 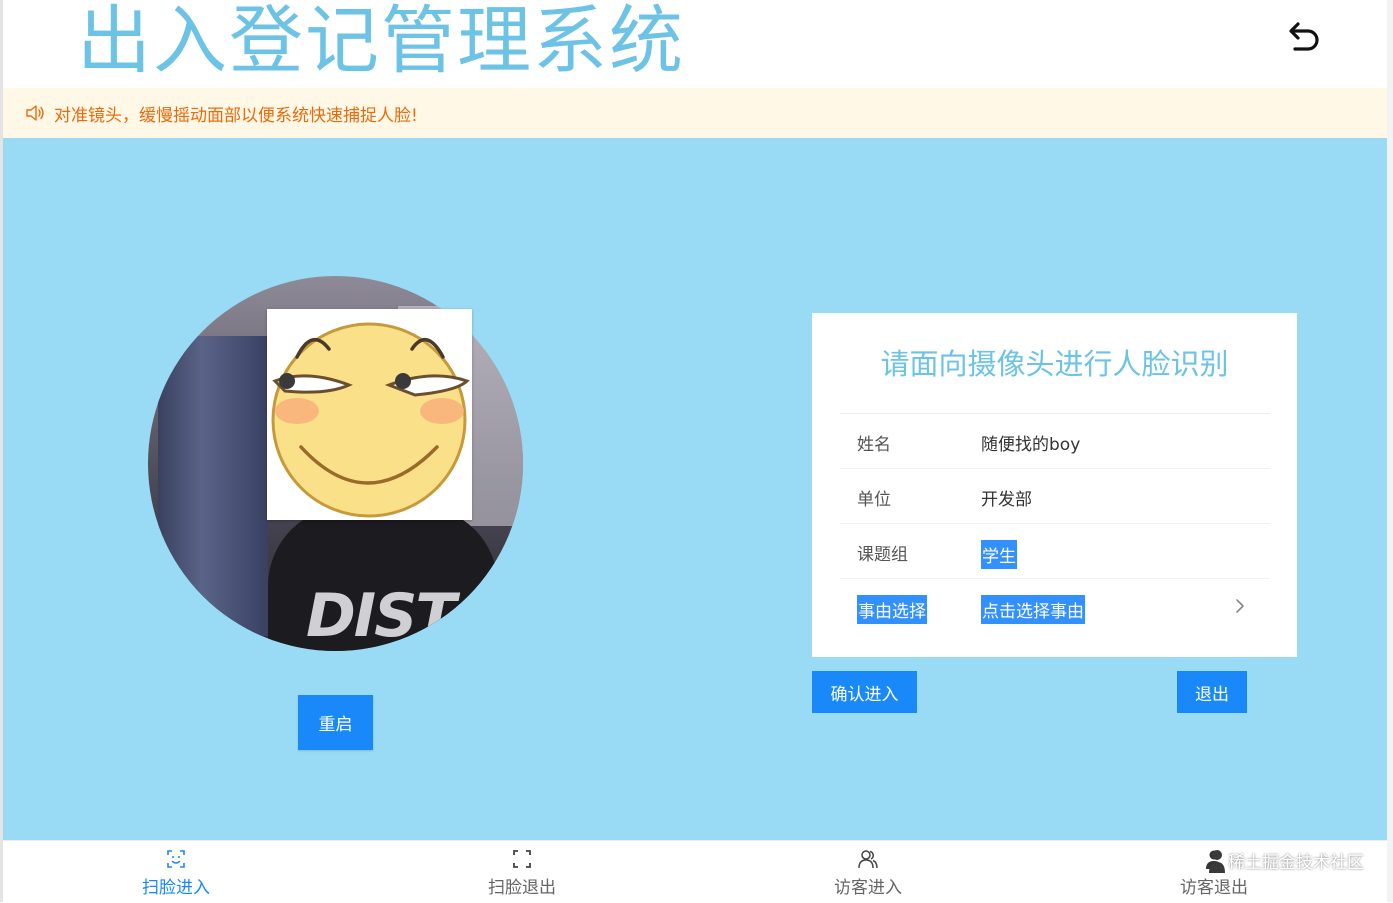 What do you see at coordinates (176, 859) in the screenshot?
I see `face-scan-icon` at bounding box center [176, 859].